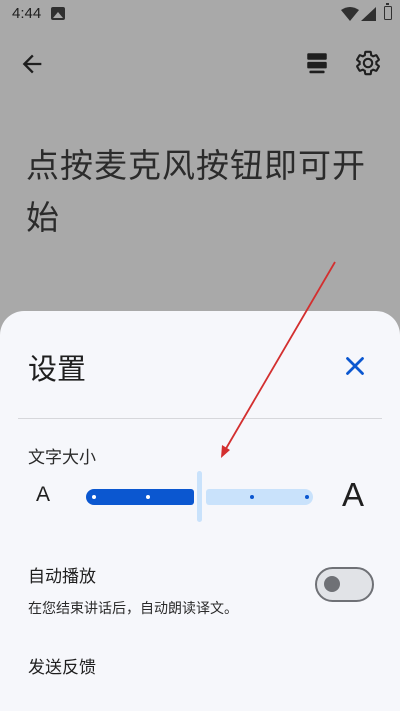 The image size is (400, 711). I want to click on small-text-glyph: A, so click(43, 494).